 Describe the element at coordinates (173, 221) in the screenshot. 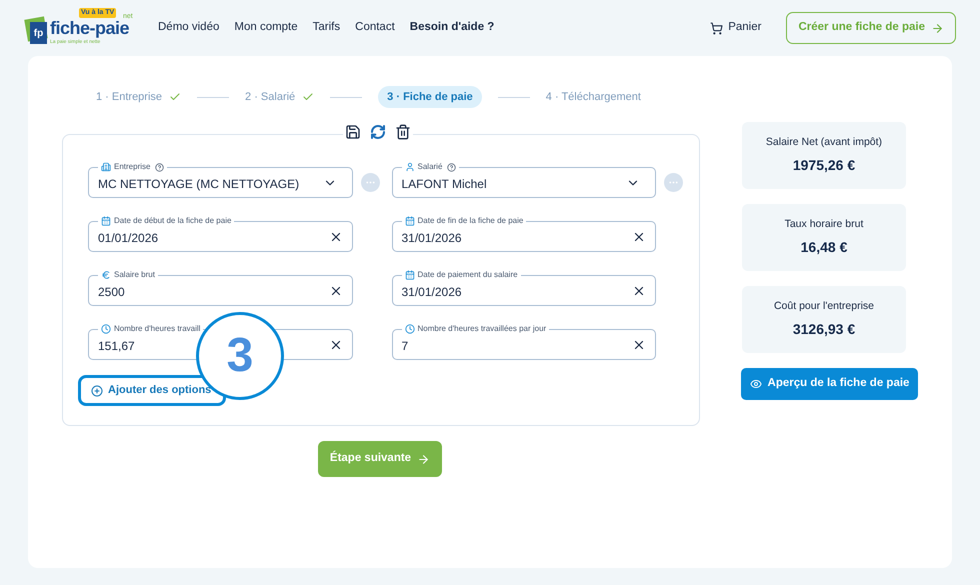

I see `field-label: Date de début de la fiche de paie` at that location.